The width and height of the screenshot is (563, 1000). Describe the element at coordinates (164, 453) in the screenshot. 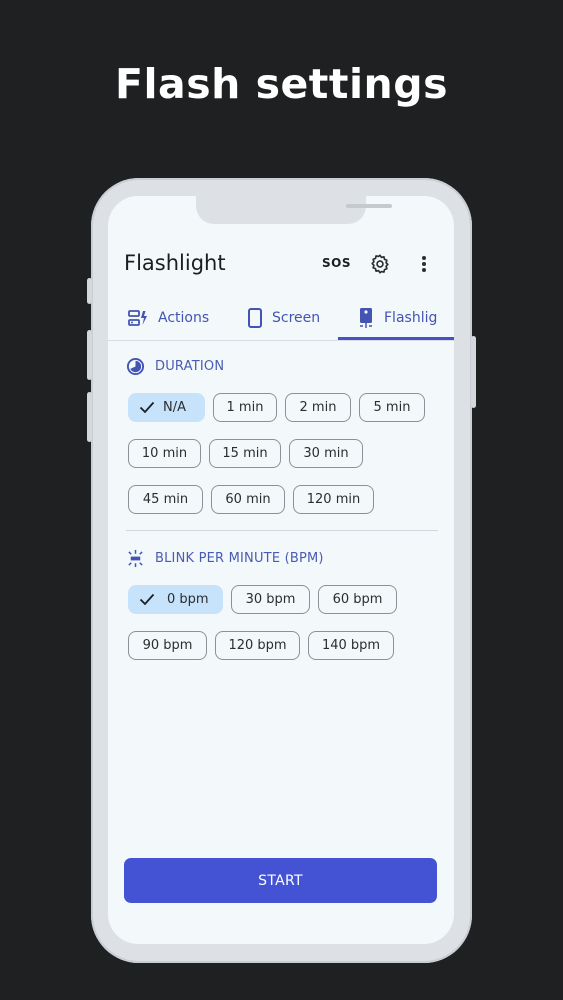

I see `duration-chip-10min: 10 min` at that location.